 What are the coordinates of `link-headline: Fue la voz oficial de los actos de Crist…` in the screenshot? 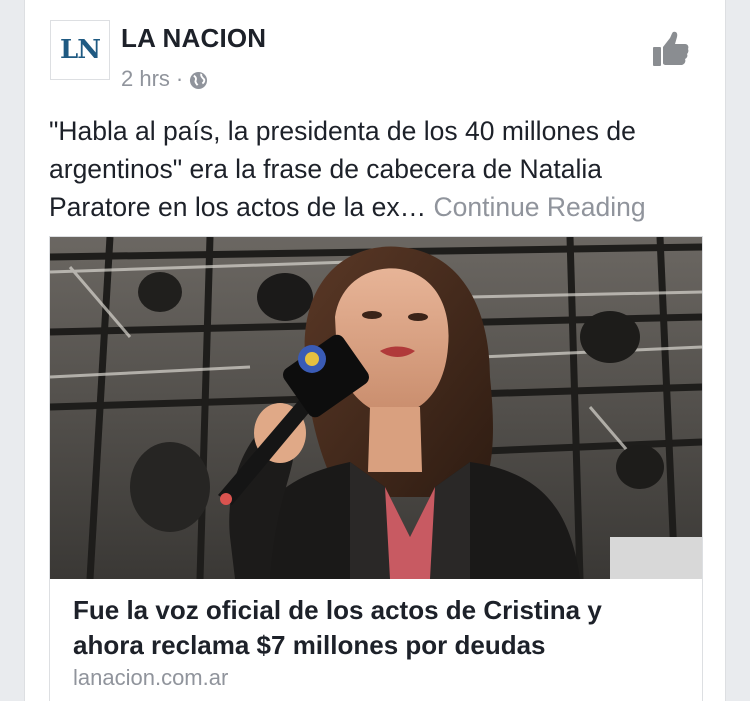 It's located at (373, 628).